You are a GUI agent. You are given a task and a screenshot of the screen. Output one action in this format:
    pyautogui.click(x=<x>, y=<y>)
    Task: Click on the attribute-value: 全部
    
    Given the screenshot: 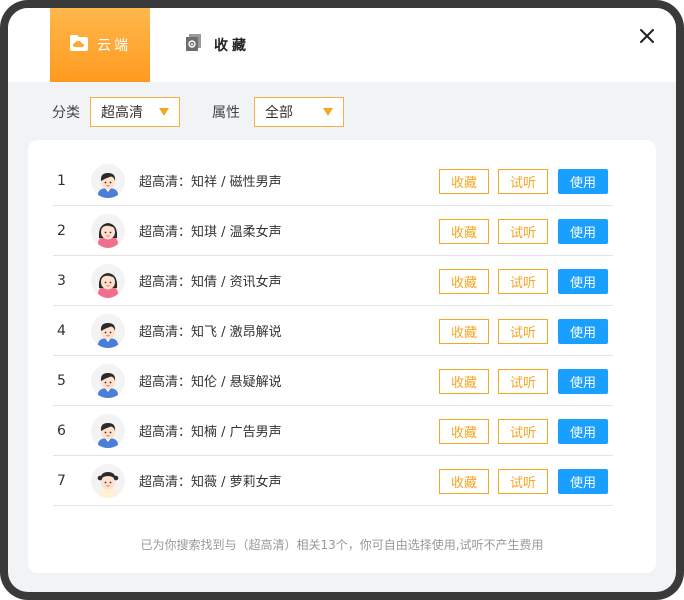 What is the action you would take?
    pyautogui.click(x=279, y=113)
    